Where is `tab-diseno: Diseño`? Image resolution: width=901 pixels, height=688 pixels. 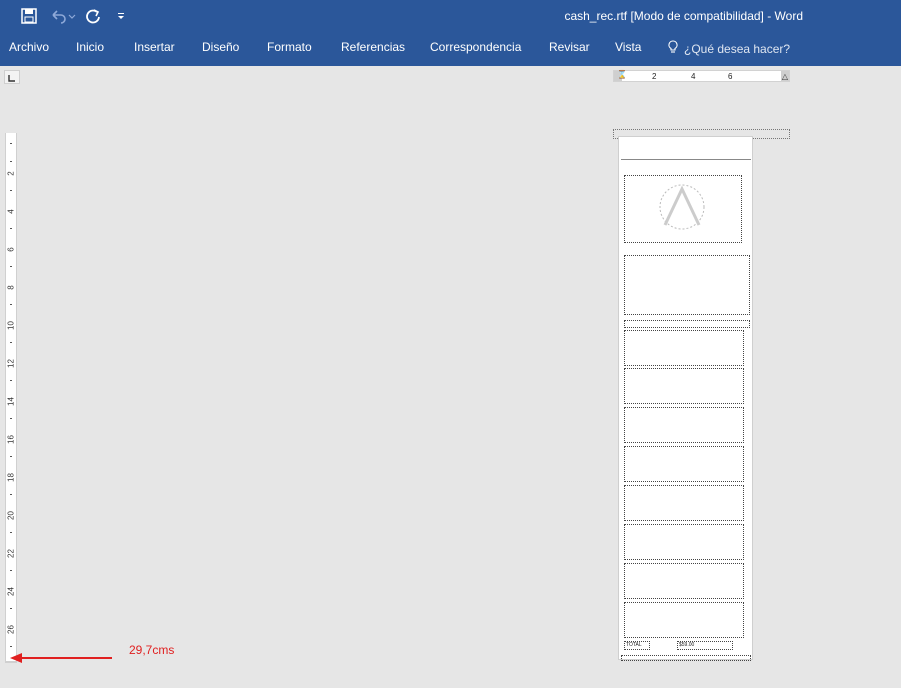 tab-diseno: Diseño is located at coordinates (220, 47).